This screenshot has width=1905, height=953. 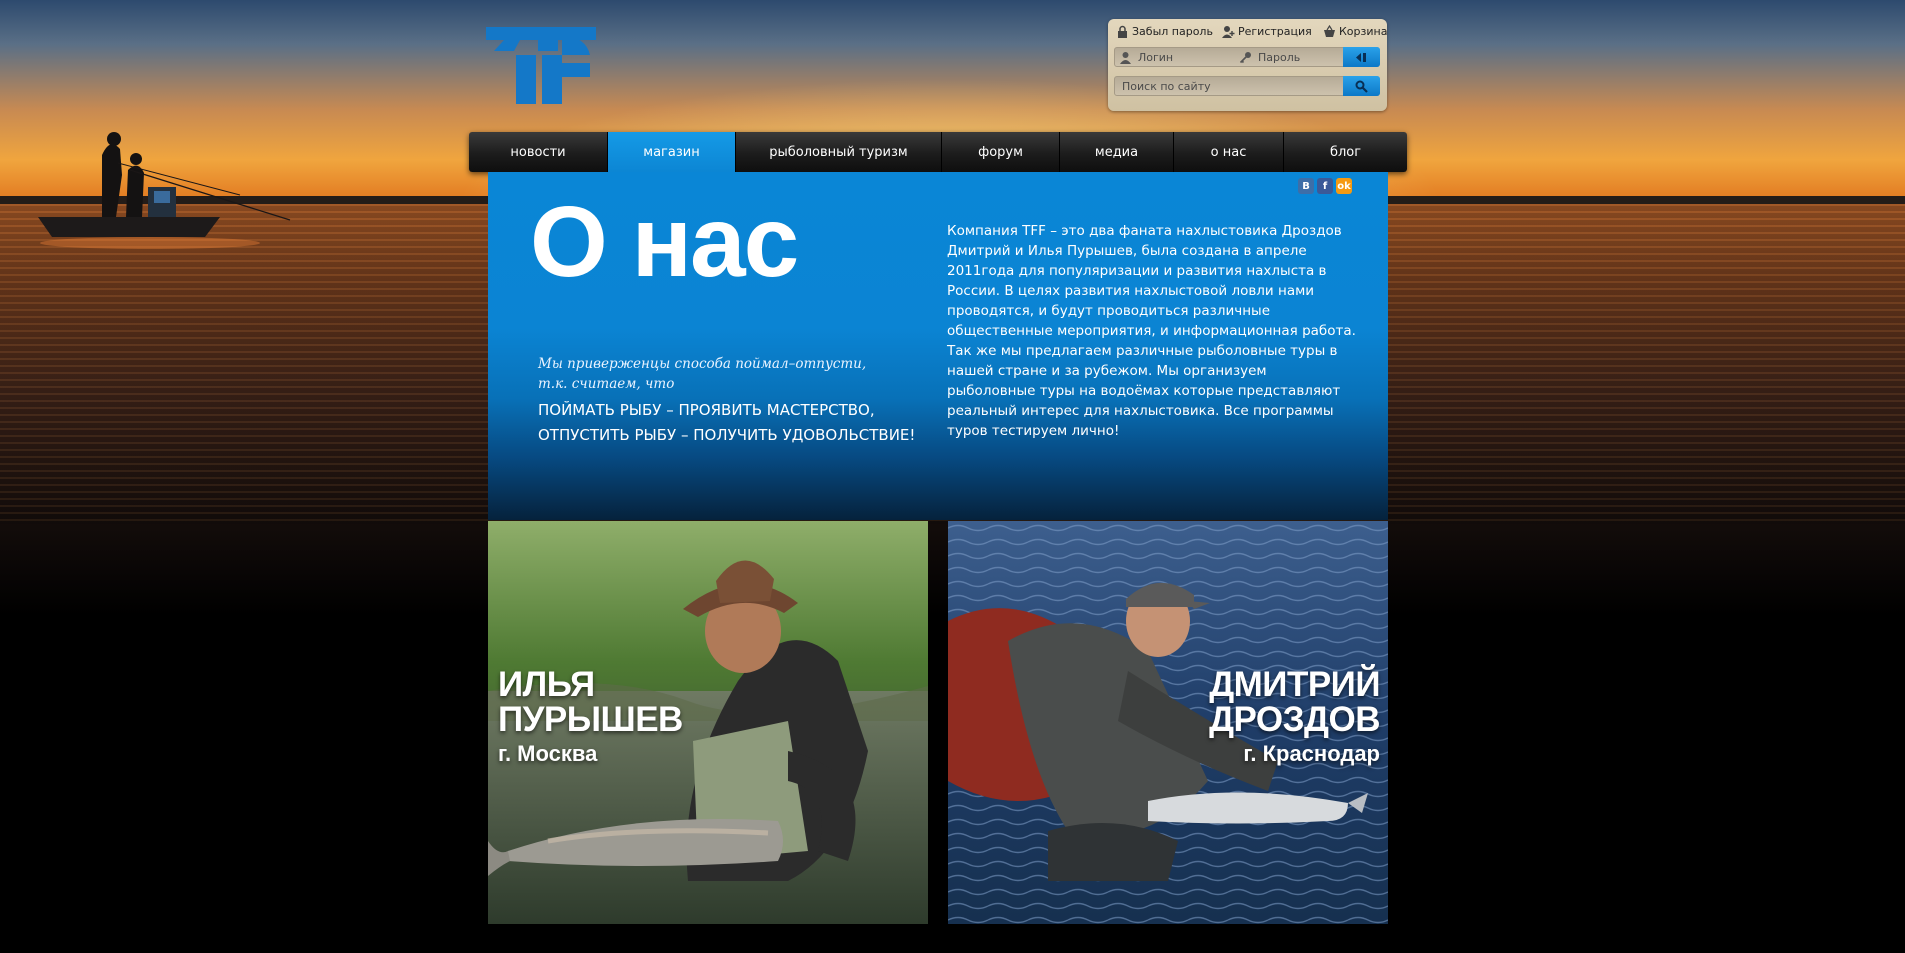 I want to click on caption-ilya: ИЛЬЯ ПУРЫШЕВ г. Москва, so click(x=590, y=716).